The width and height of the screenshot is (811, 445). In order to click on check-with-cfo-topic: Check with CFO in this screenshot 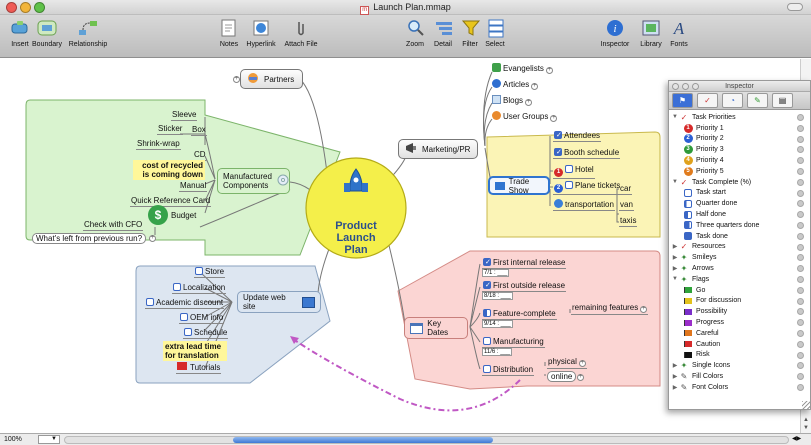, I will do `click(113, 225)`.